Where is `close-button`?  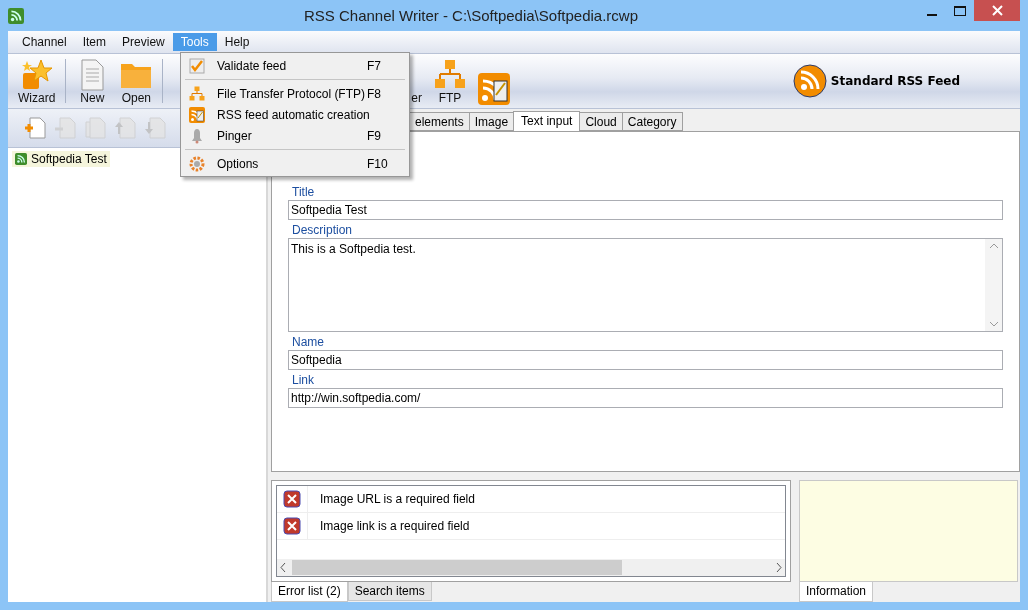 close-button is located at coordinates (997, 10).